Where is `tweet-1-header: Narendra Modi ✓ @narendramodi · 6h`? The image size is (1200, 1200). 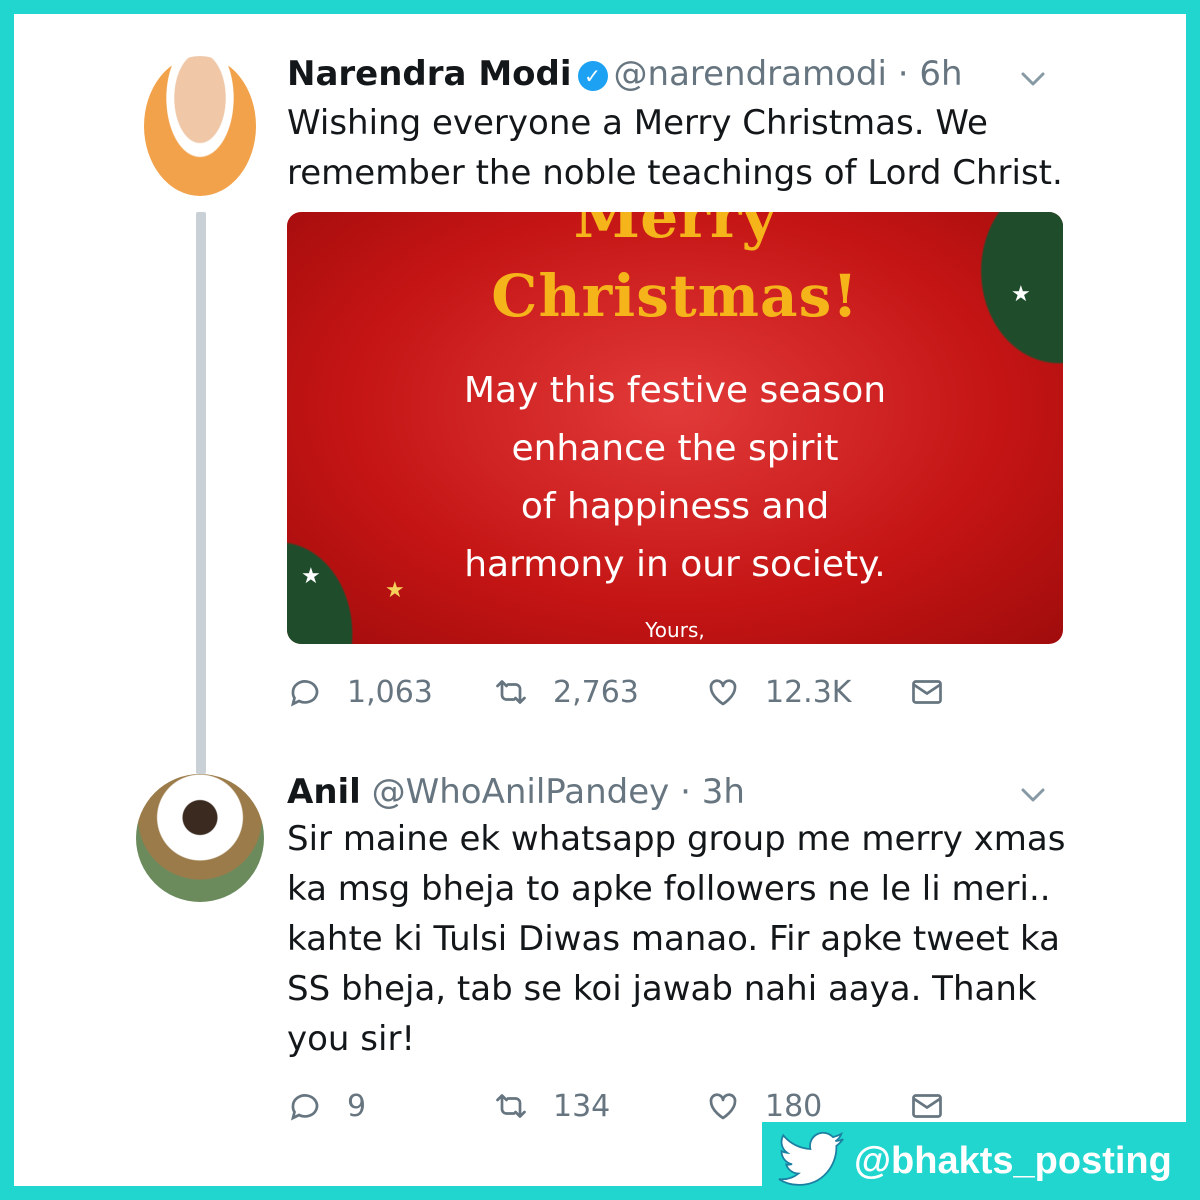
tweet-1-header: Narendra Modi ✓ @narendramodi · 6h is located at coordinates (625, 74).